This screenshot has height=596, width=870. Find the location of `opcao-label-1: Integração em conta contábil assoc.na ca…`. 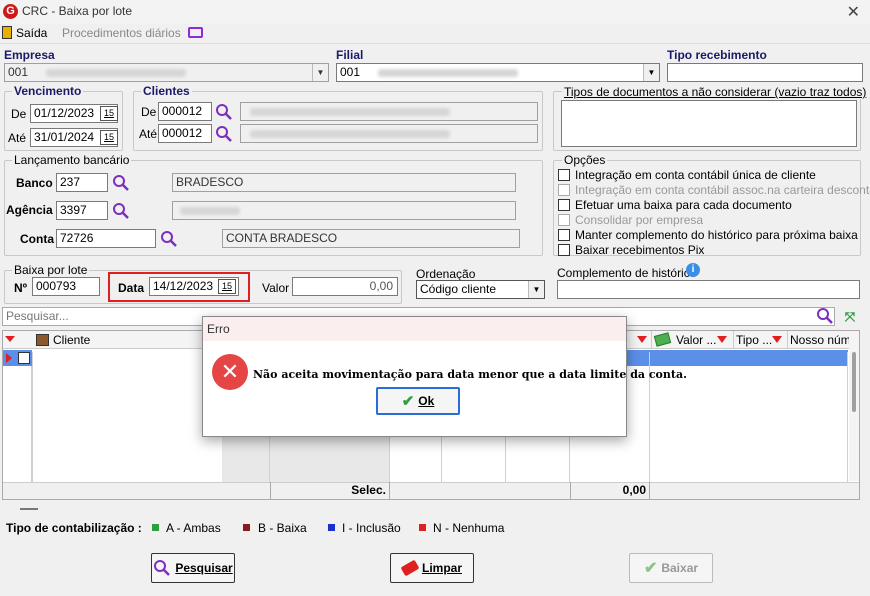

opcao-label-1: Integração em conta contábil assoc.na ca… is located at coordinates (722, 190).